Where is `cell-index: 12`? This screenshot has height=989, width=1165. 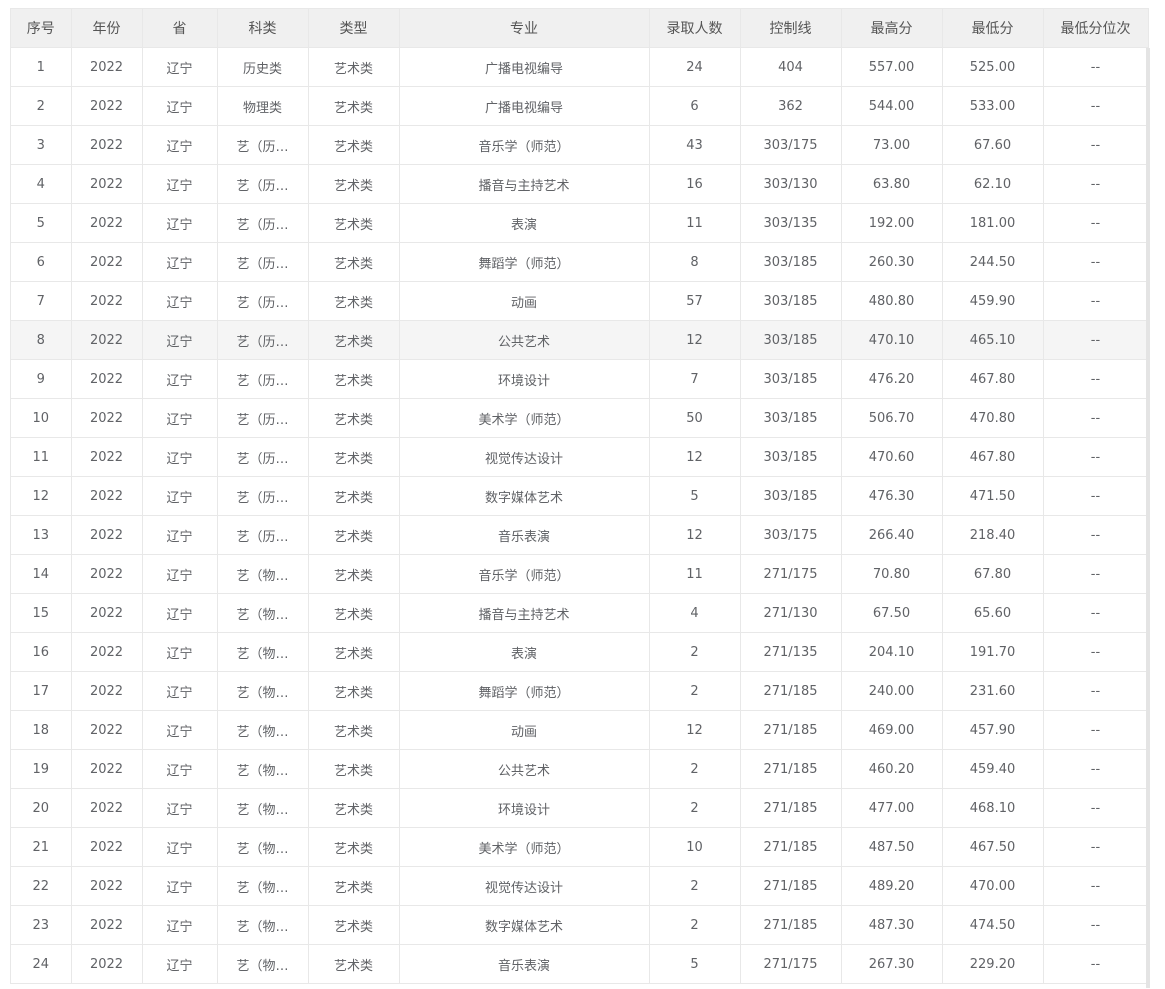
cell-index: 12 is located at coordinates (41, 496).